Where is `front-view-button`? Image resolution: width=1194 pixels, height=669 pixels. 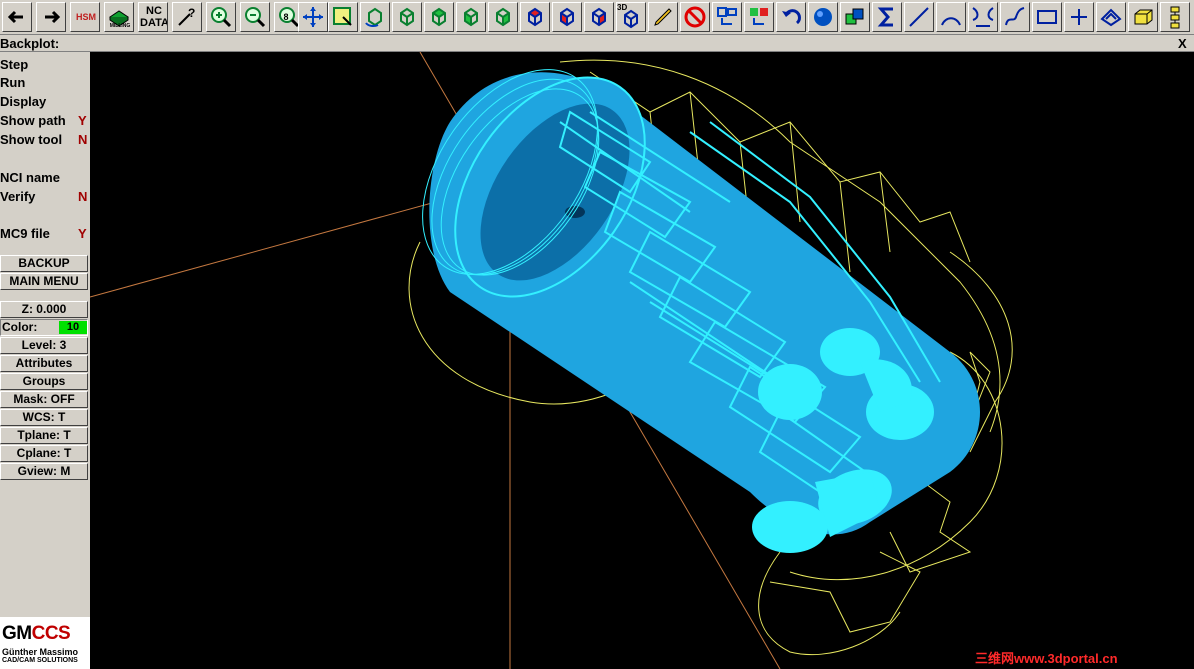 front-view-button is located at coordinates (471, 17).